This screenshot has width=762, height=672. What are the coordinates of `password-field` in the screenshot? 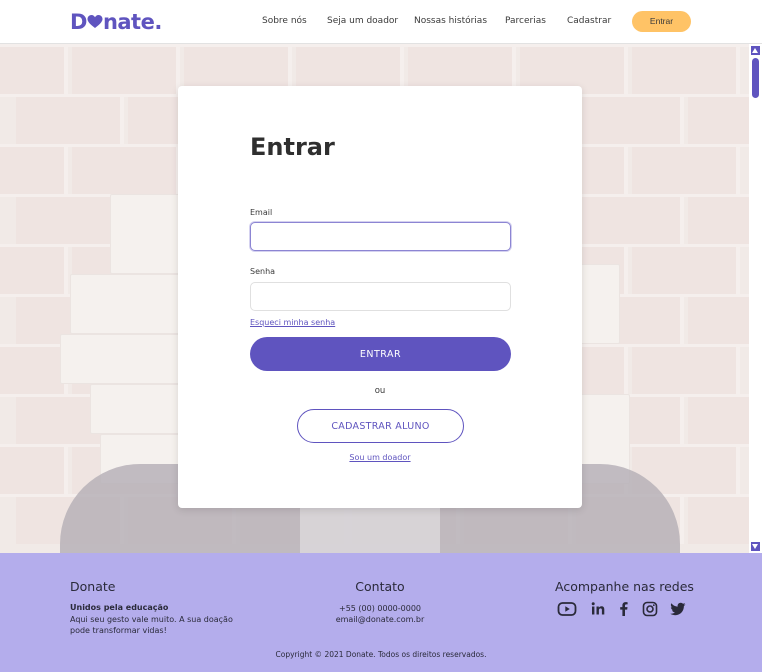 It's located at (380, 296).